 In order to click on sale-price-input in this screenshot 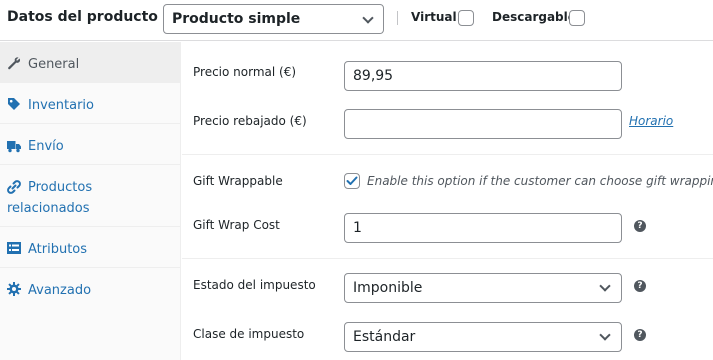, I will do `click(483, 124)`.